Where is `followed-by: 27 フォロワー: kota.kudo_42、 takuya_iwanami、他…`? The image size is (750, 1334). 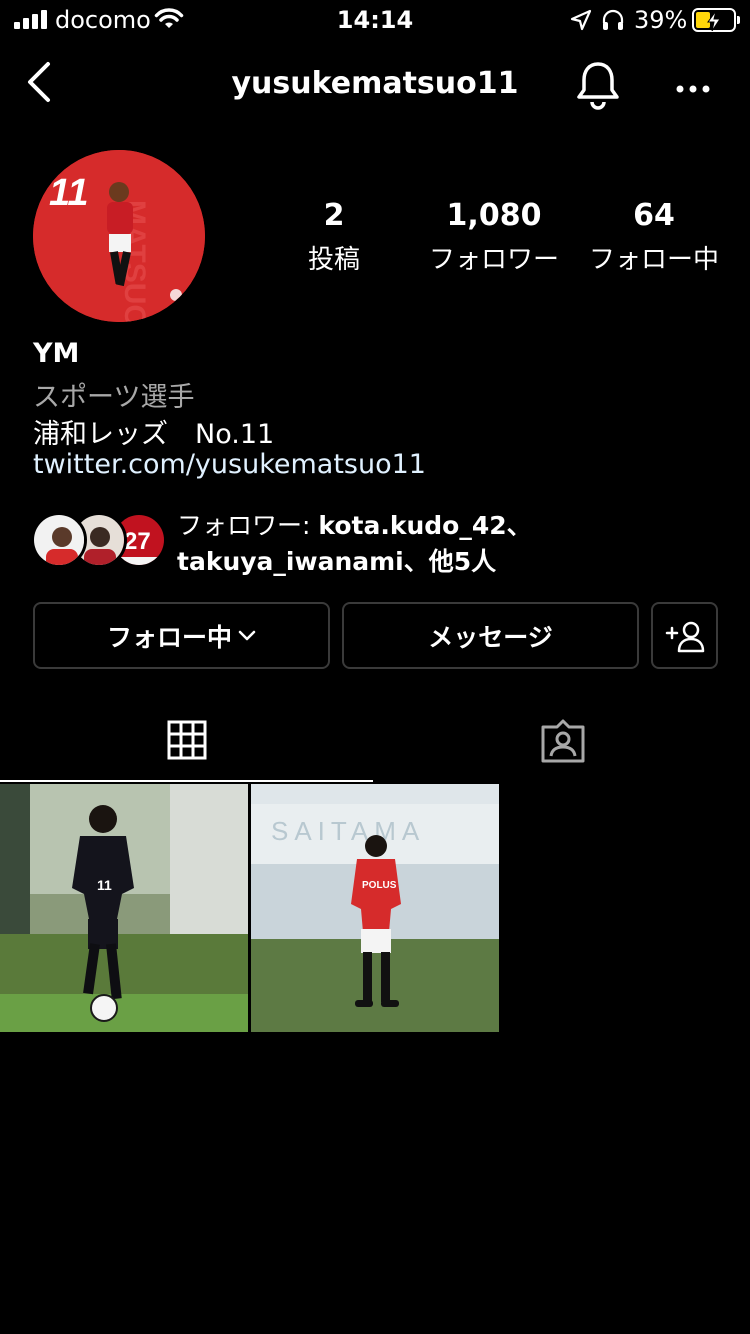 followed-by: 27 フォロワー: kota.kudo_42、 takuya_iwanami、他… is located at coordinates (377, 544).